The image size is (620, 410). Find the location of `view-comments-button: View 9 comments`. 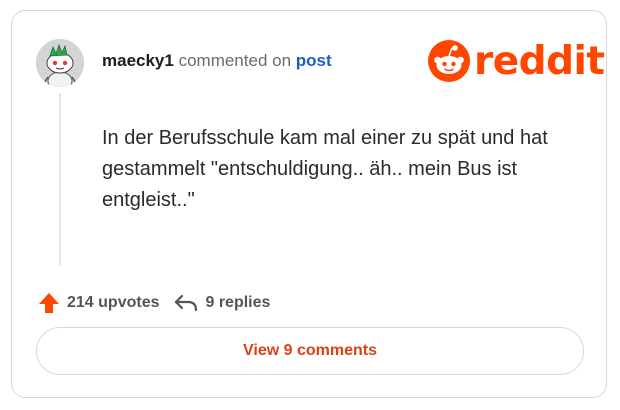

view-comments-button: View 9 comments is located at coordinates (310, 351).